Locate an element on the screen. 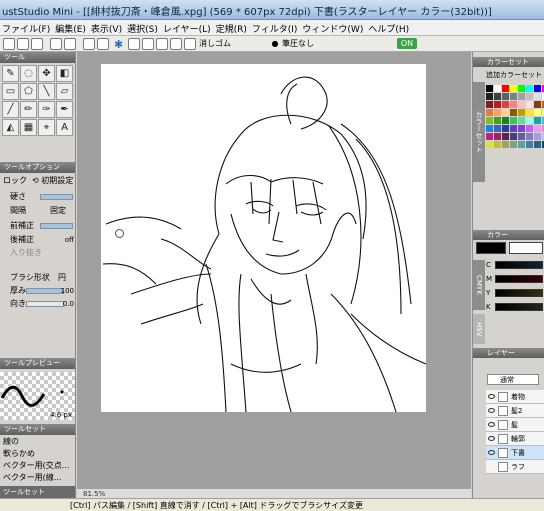  new-file-icon is located at coordinates (9, 44).